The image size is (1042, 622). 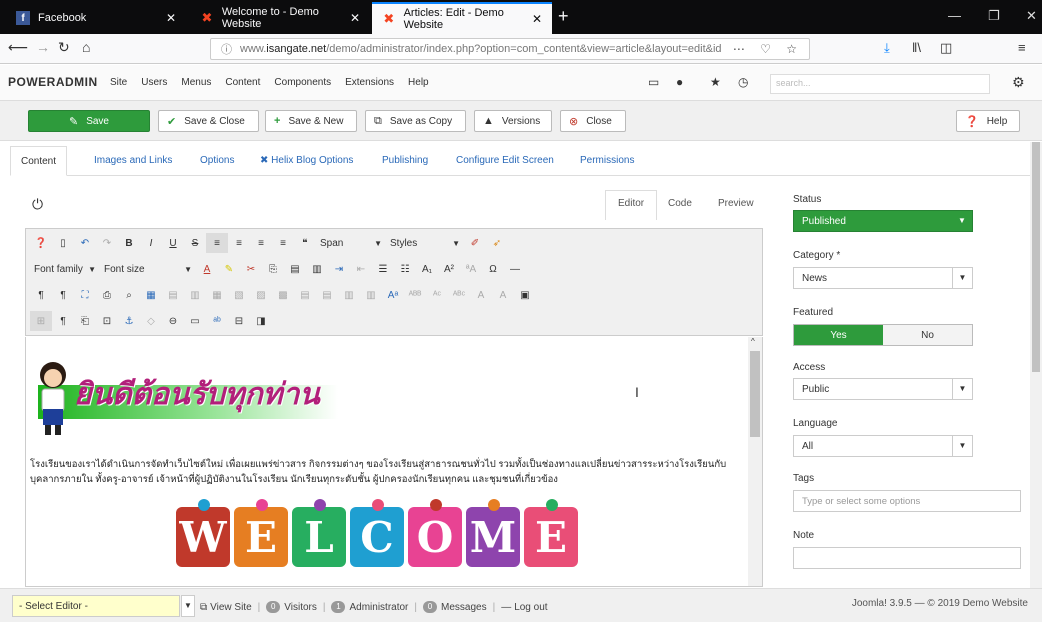 What do you see at coordinates (339, 269) in the screenshot?
I see `indent-icon: ⇥` at bounding box center [339, 269].